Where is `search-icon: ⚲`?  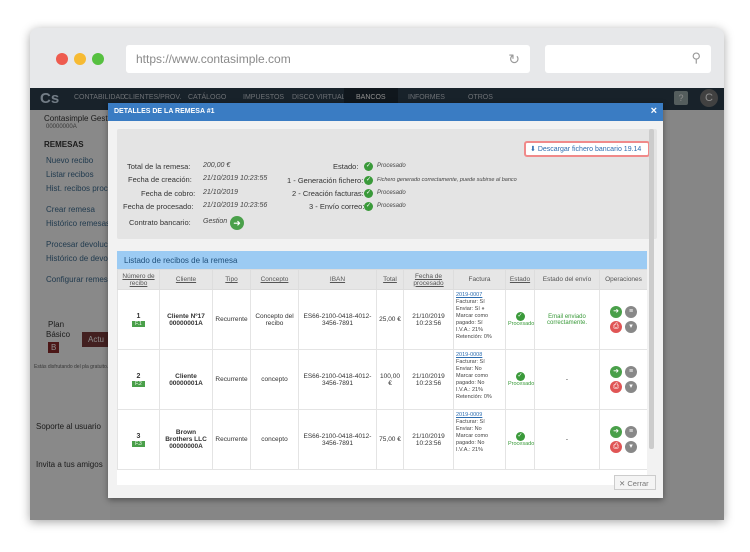 search-icon: ⚲ is located at coordinates (696, 57).